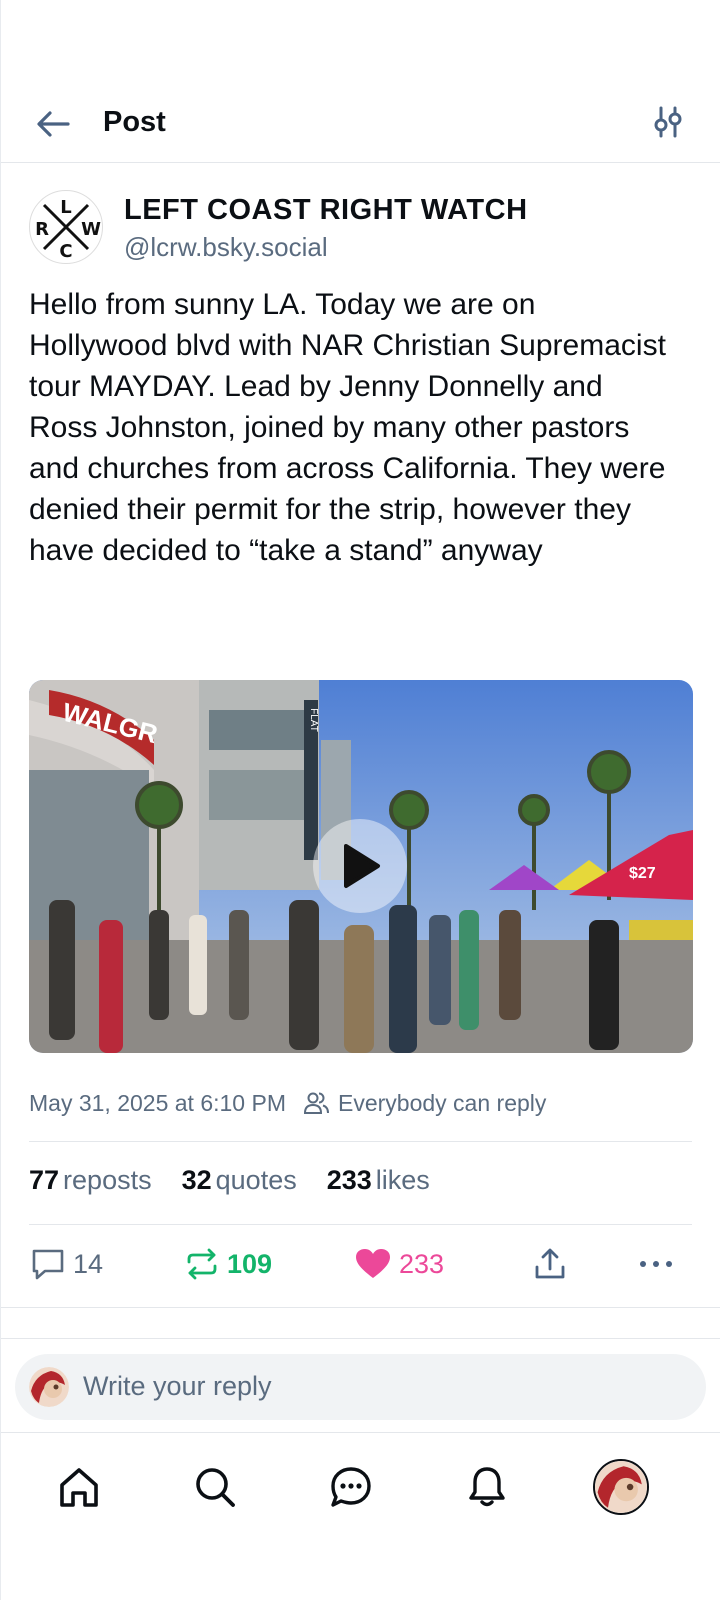  I want to click on post-stats: 77 reposts 32 quotes 233 likes, so click(360, 1180).